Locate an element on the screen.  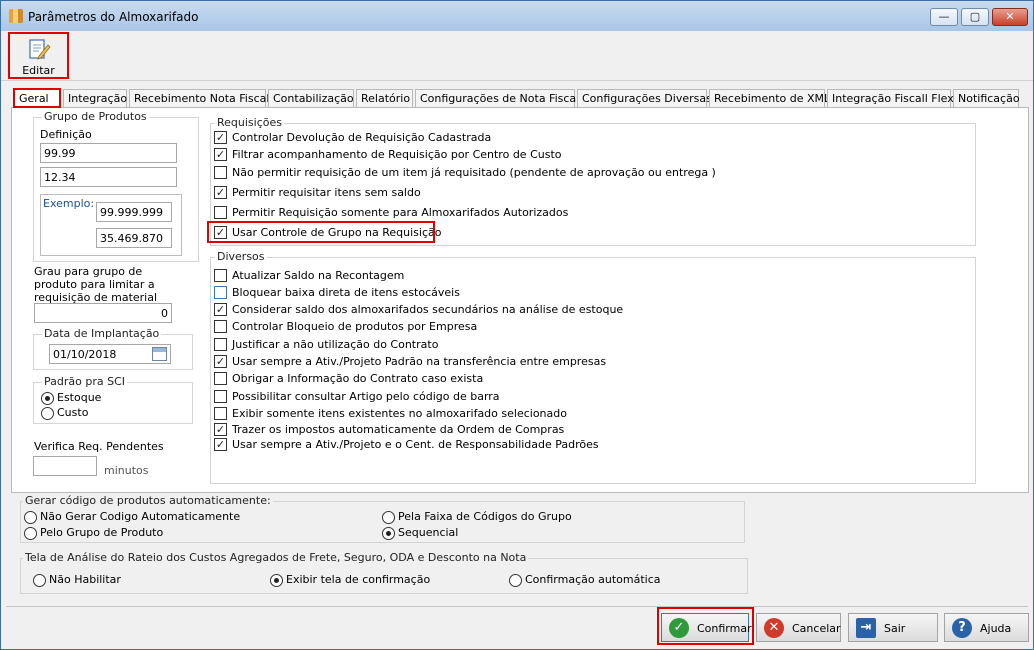
close-button: ✕ is located at coordinates (1010, 17).